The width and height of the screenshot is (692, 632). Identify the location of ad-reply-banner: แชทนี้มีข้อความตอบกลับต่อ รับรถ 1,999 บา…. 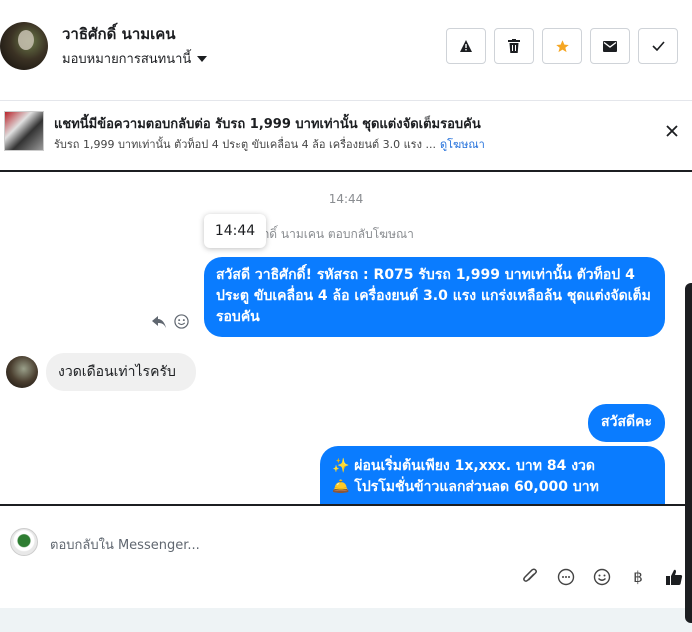
(346, 136).